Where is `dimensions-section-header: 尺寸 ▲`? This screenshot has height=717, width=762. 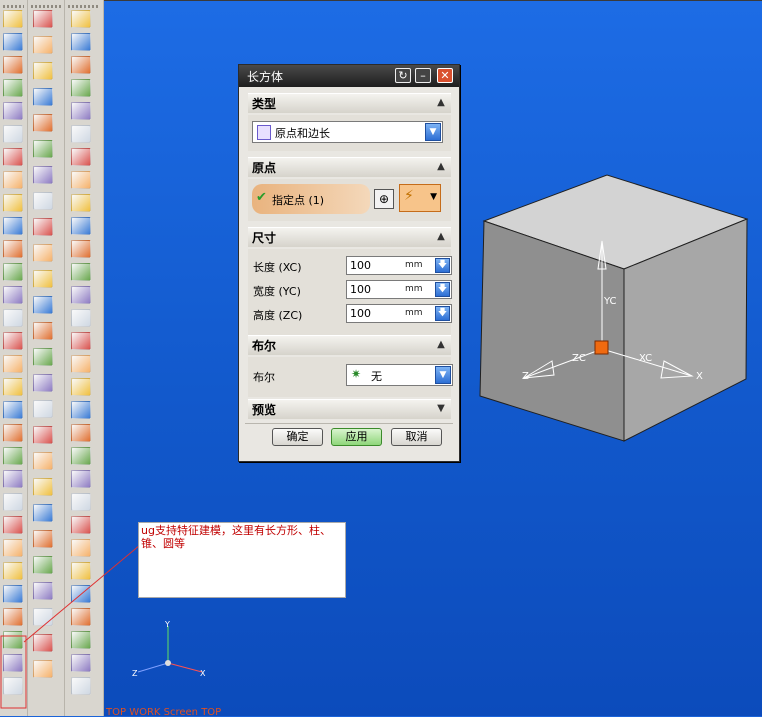 dimensions-section-header: 尺寸 ▲ is located at coordinates (349, 237).